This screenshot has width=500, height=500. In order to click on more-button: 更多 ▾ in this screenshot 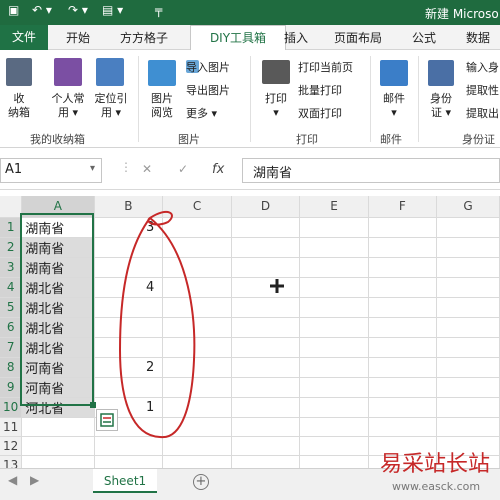, I will do `click(201, 113)`.